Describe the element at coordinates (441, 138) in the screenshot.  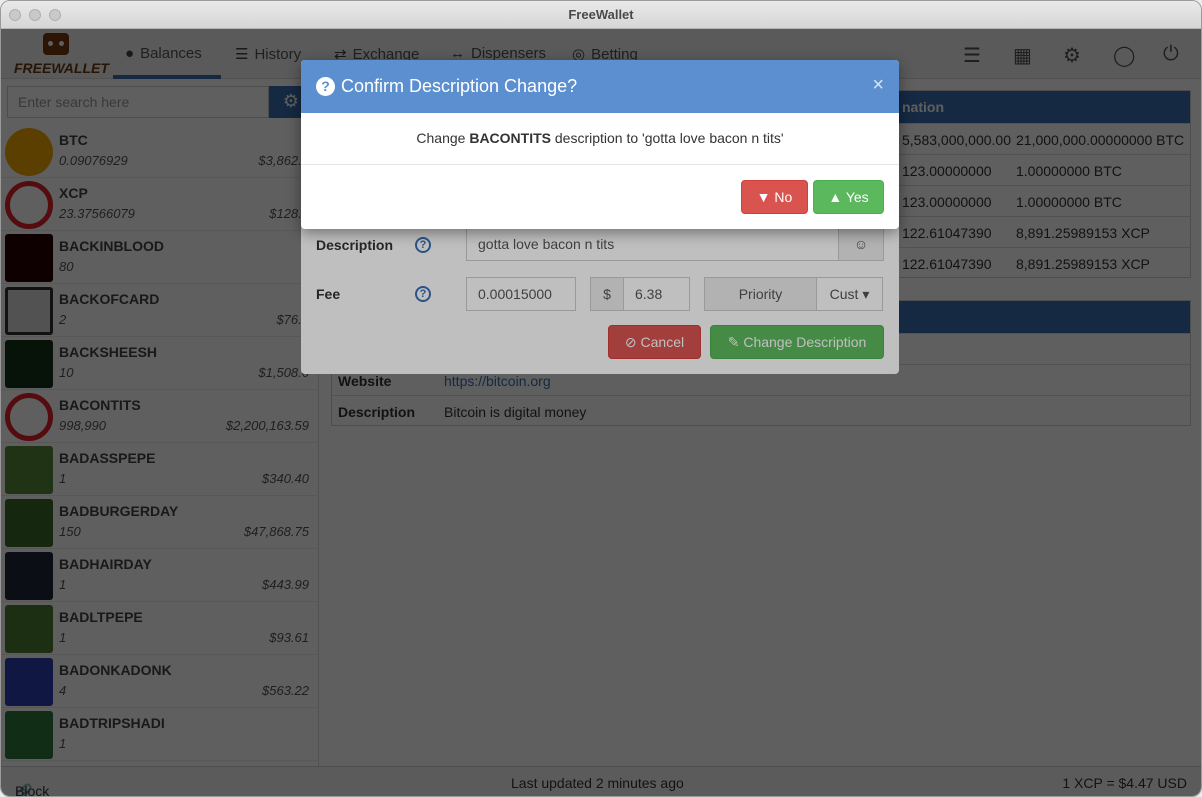
I see `message-prefix: Change` at that location.